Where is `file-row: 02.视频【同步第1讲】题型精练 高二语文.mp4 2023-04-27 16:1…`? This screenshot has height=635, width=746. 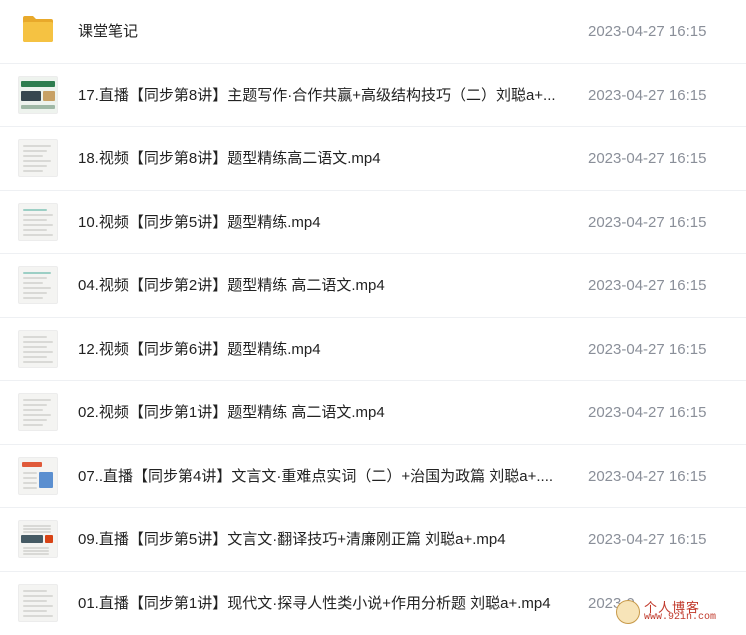 file-row: 02.视频【同步第1讲】题型精练 高二语文.mp4 2023-04-27 16:1… is located at coordinates (373, 413).